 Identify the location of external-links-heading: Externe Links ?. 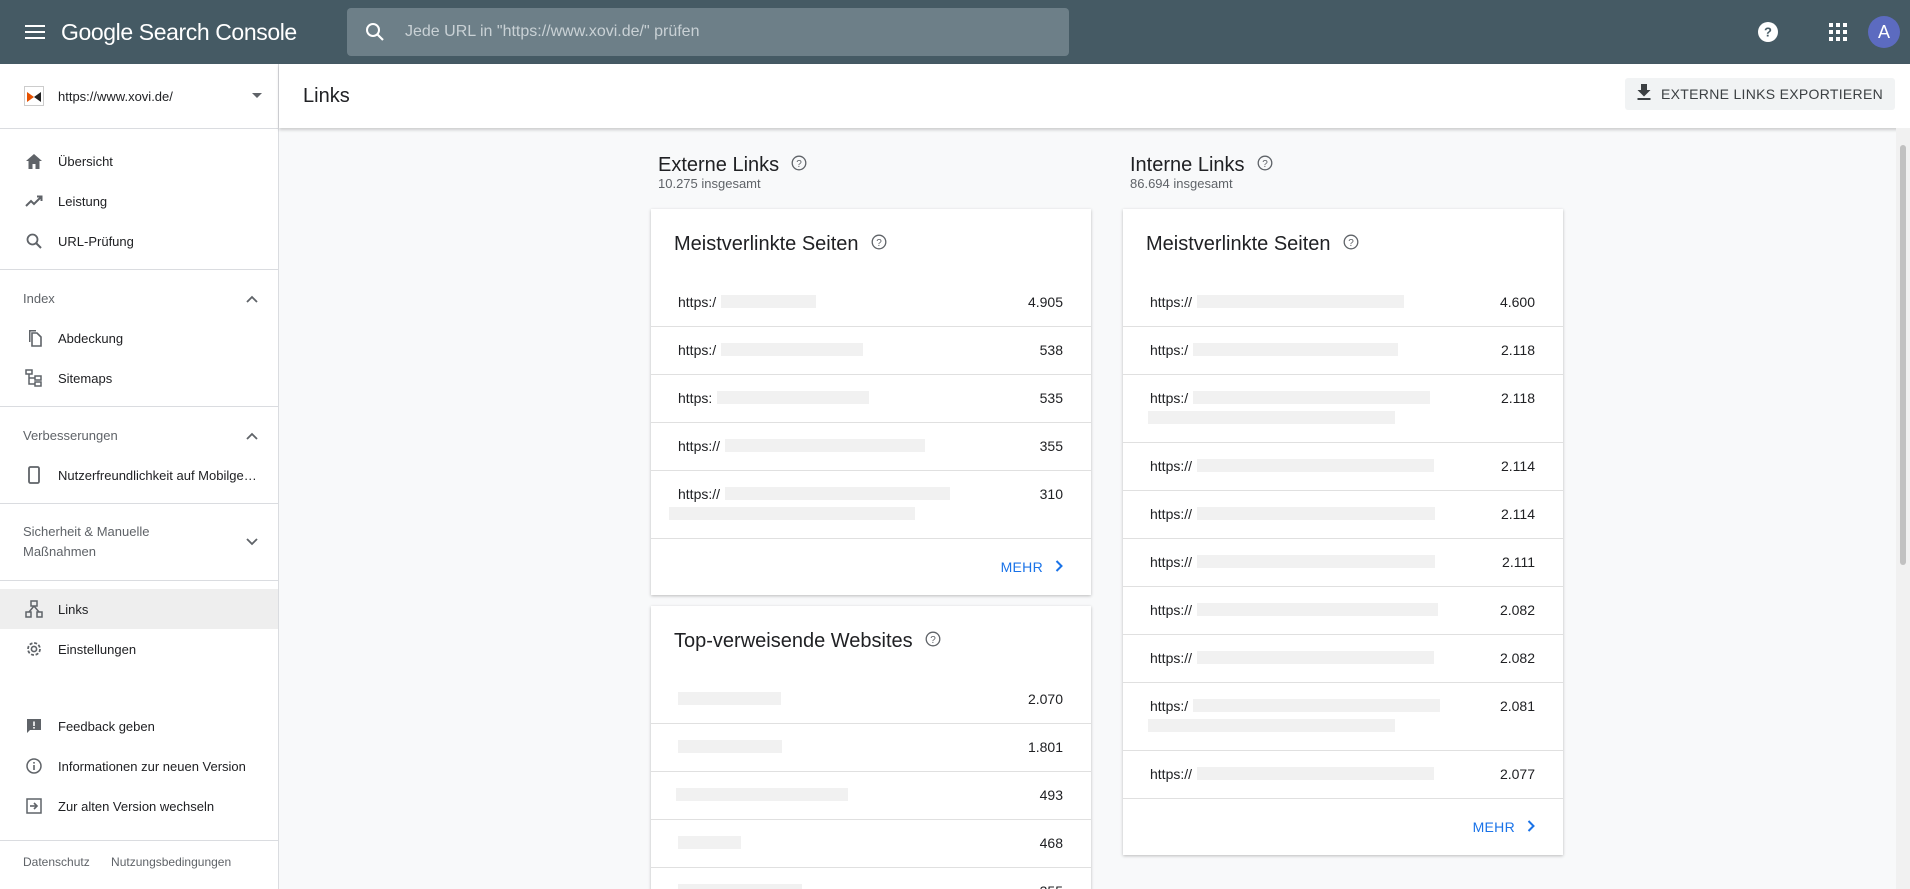
(732, 165).